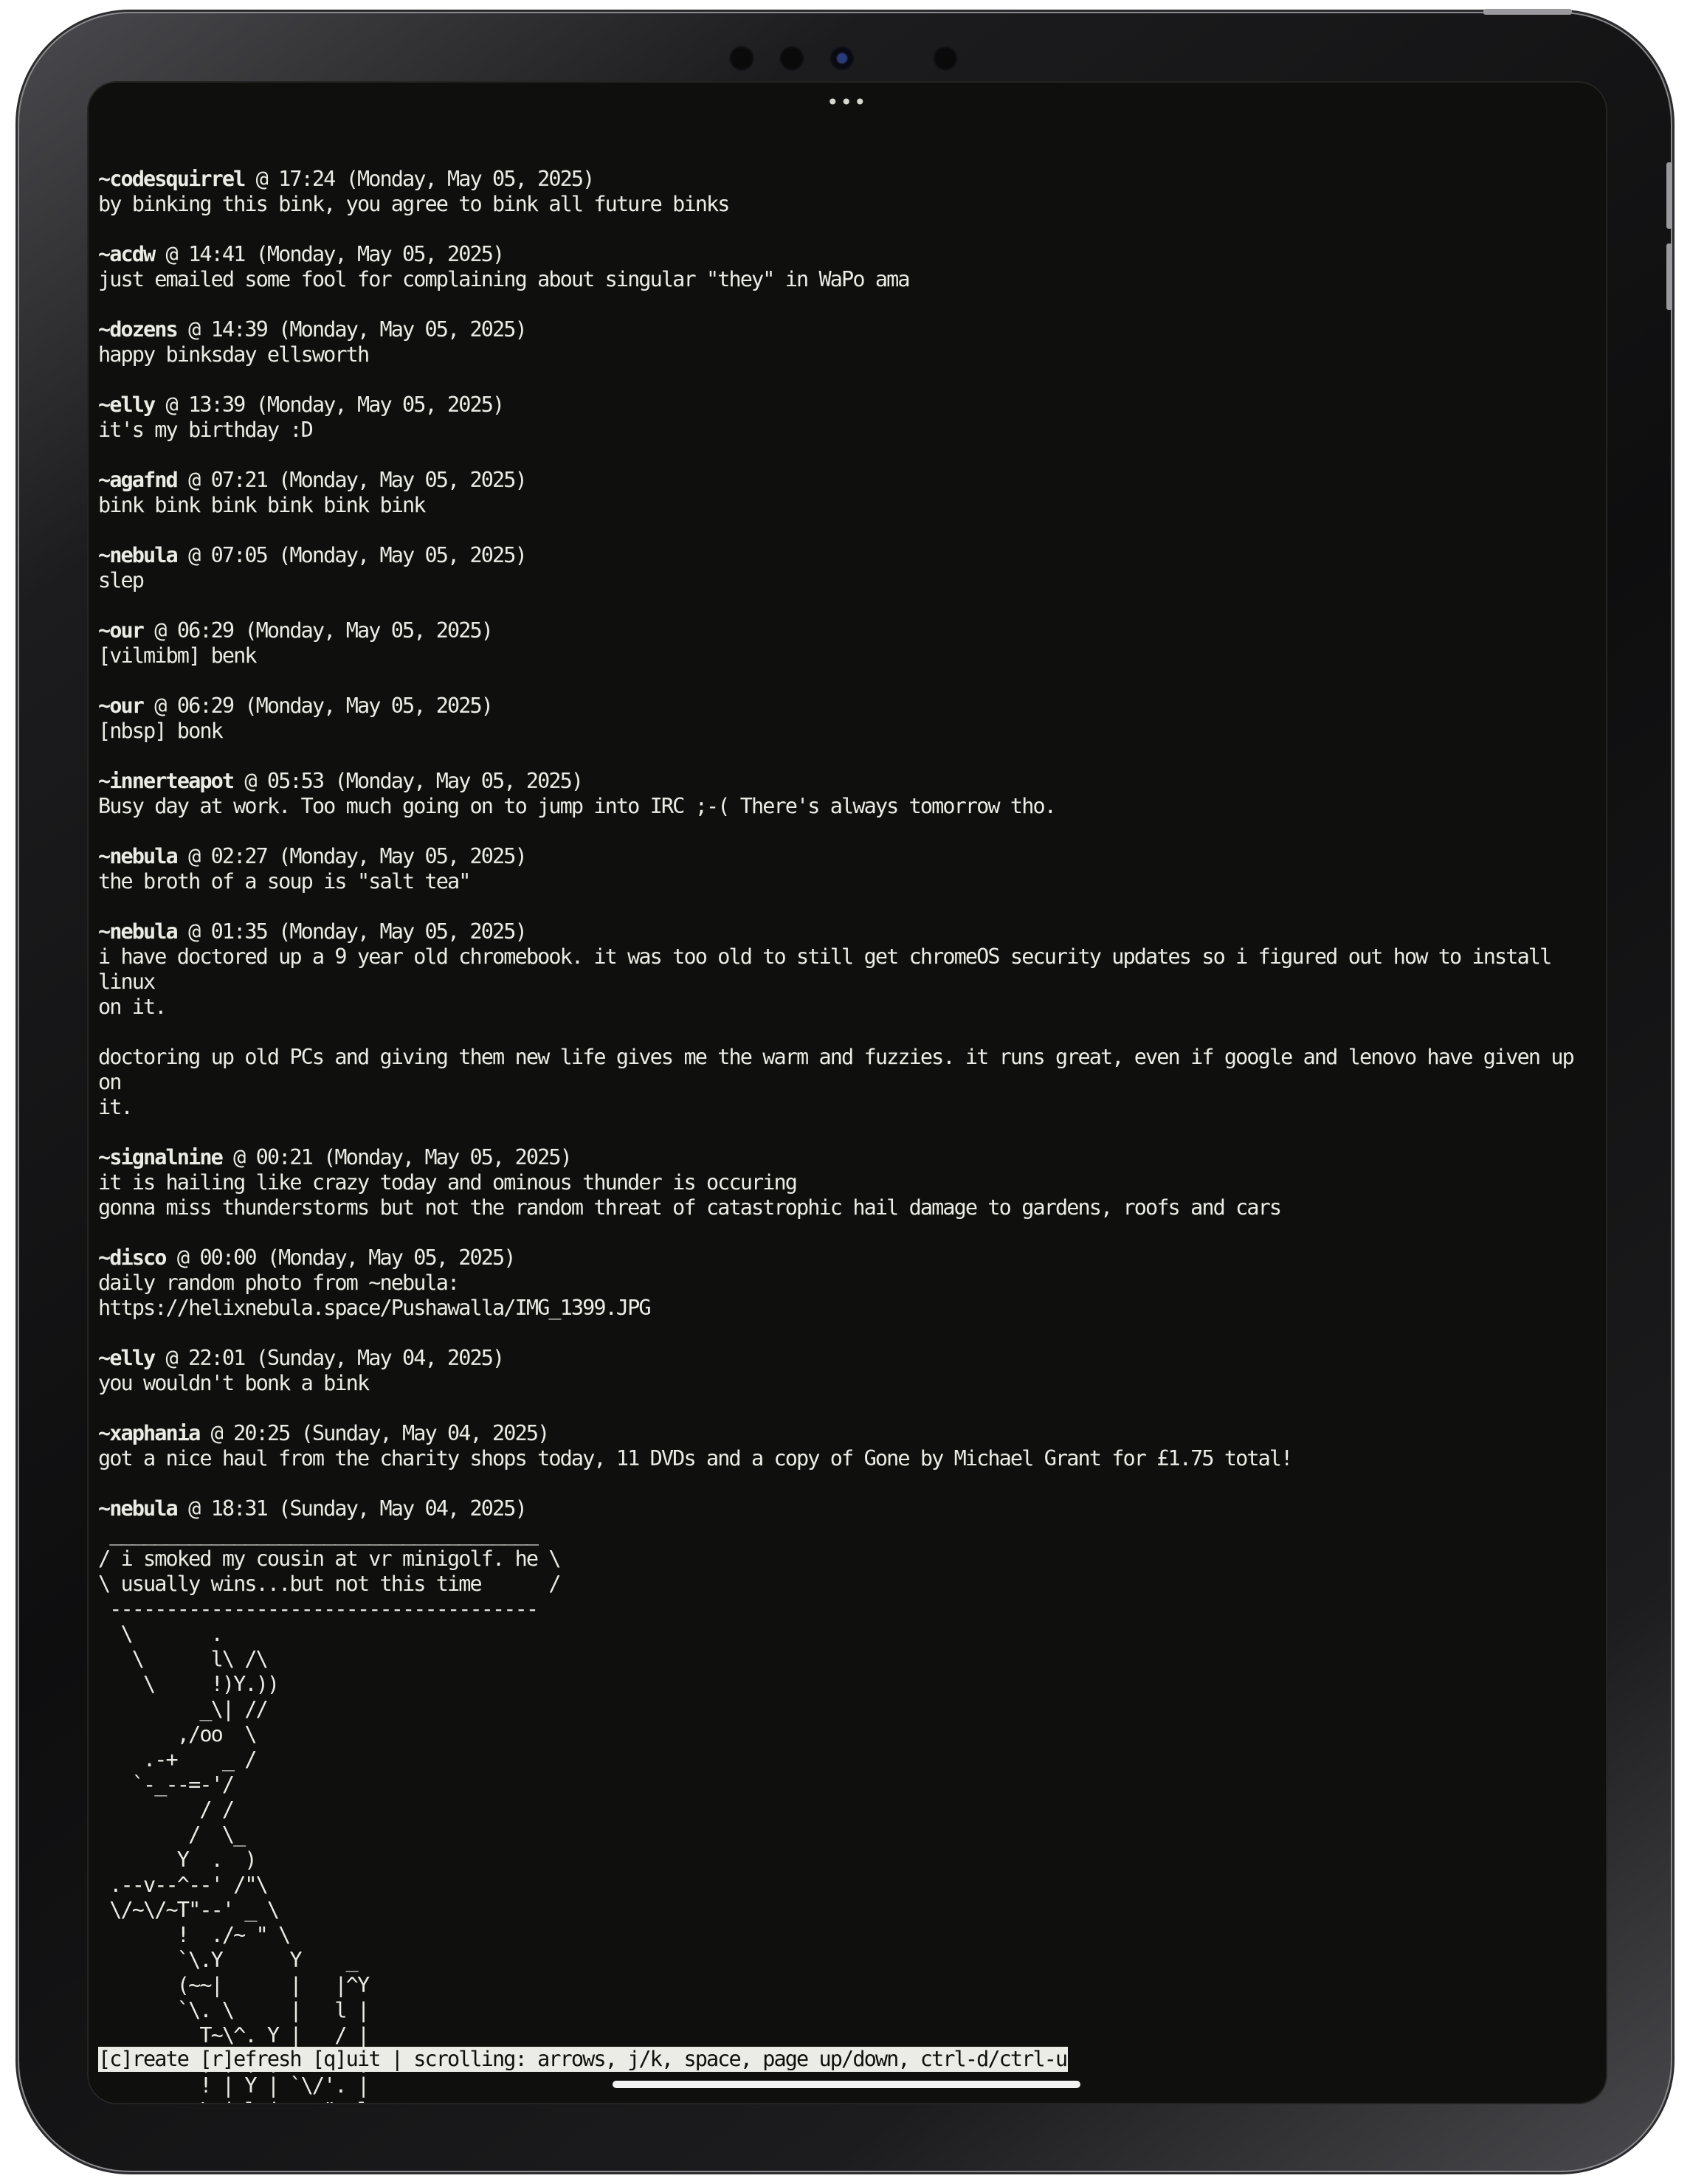  I want to click on post-username: ~innerteapot, so click(167, 781).